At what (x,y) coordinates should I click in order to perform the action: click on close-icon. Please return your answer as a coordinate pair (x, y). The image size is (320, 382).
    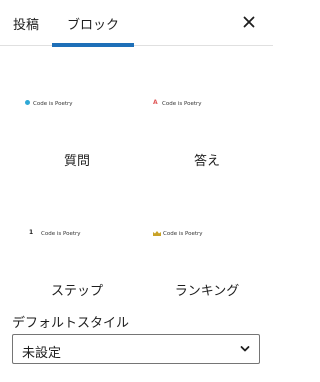
    Looking at the image, I should click on (249, 22).